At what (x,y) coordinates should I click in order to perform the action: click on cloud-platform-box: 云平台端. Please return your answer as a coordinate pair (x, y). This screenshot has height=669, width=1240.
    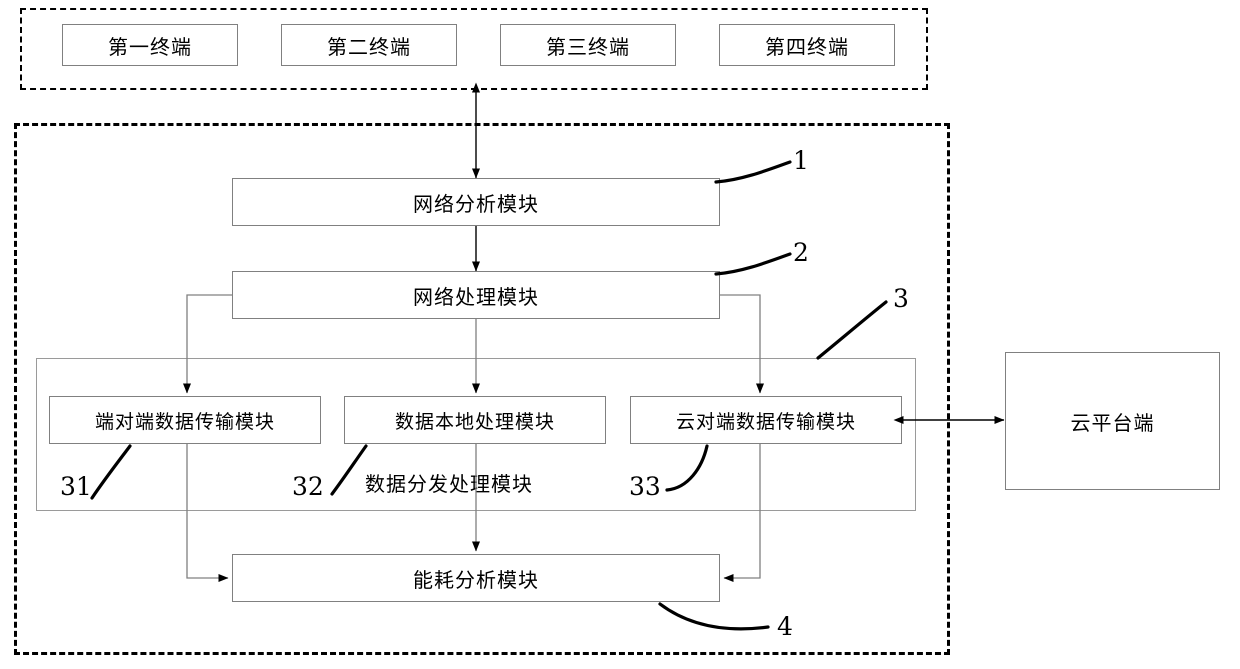
    Looking at the image, I should click on (1112, 421).